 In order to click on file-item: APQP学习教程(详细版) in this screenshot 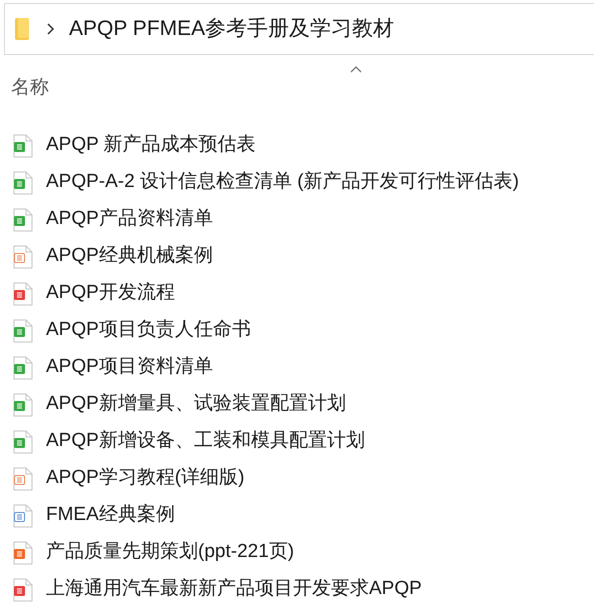, I will do `click(297, 478)`.